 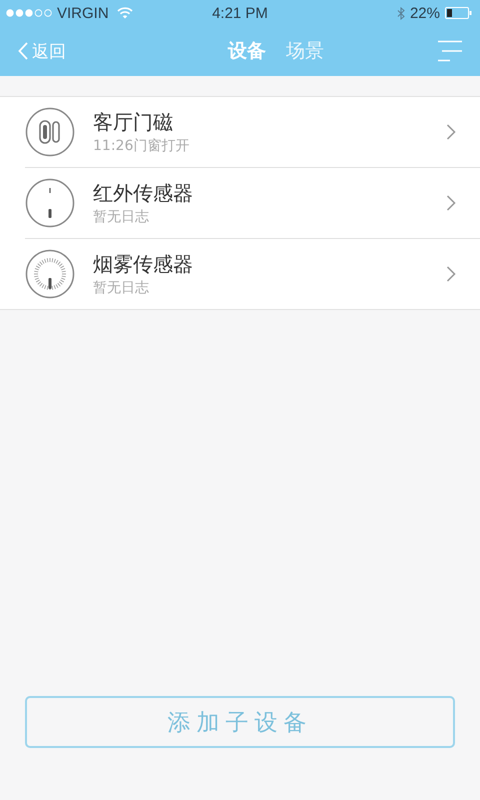 What do you see at coordinates (124, 13) in the screenshot?
I see `wifi-icon` at bounding box center [124, 13].